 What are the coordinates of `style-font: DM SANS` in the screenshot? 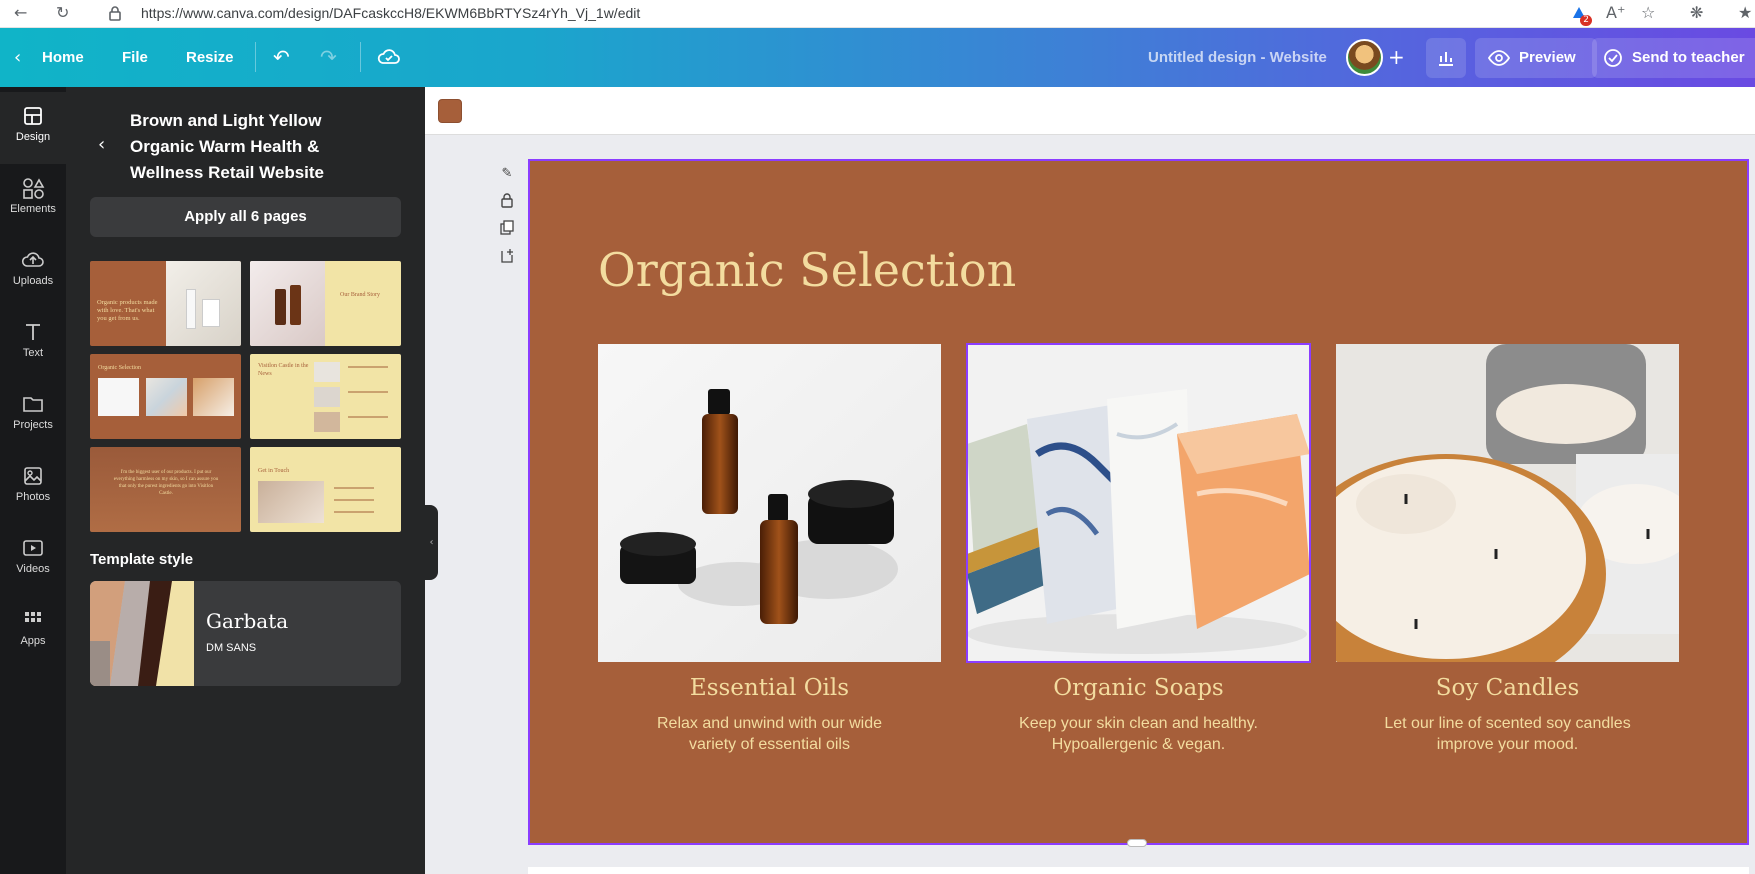 It's located at (231, 648).